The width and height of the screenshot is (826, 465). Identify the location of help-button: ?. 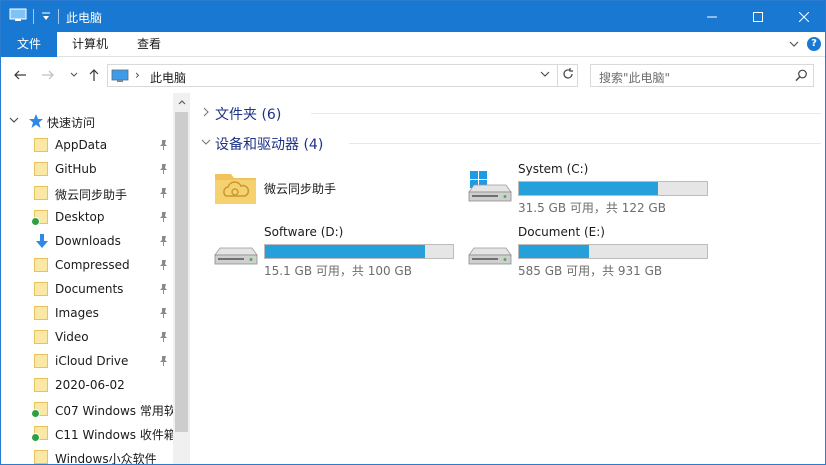
(814, 44).